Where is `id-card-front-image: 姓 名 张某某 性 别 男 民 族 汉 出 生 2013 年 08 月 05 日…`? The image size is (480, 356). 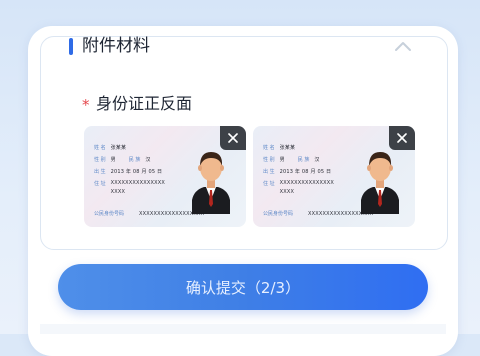 id-card-front-image: 姓 名 张某某 性 别 男 民 族 汉 出 生 2013 年 08 月 05 日… is located at coordinates (165, 176).